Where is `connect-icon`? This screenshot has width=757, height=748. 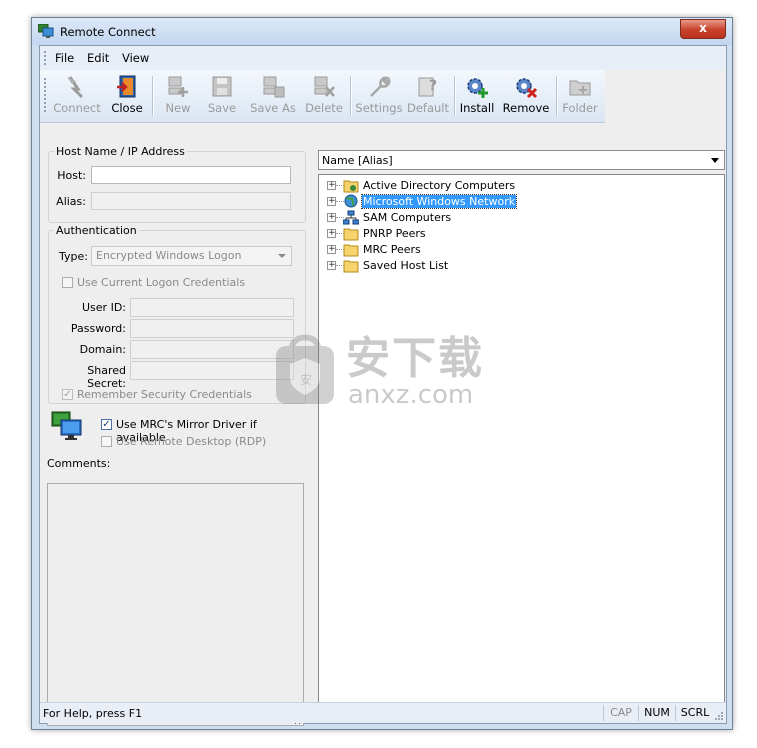 connect-icon is located at coordinates (75, 87).